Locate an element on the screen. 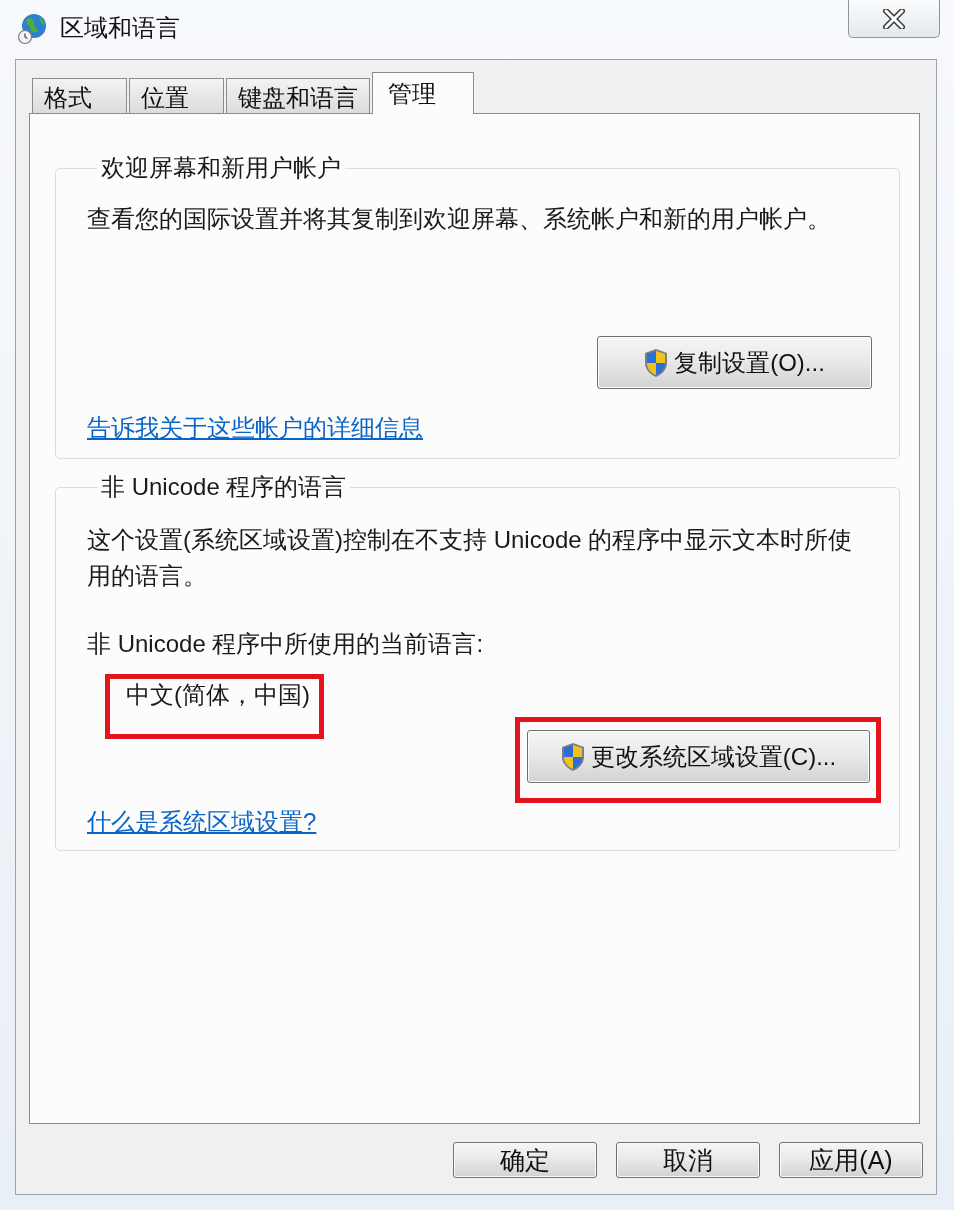 This screenshot has height=1210, width=954. tab: 键盘和语言 is located at coordinates (298, 95).